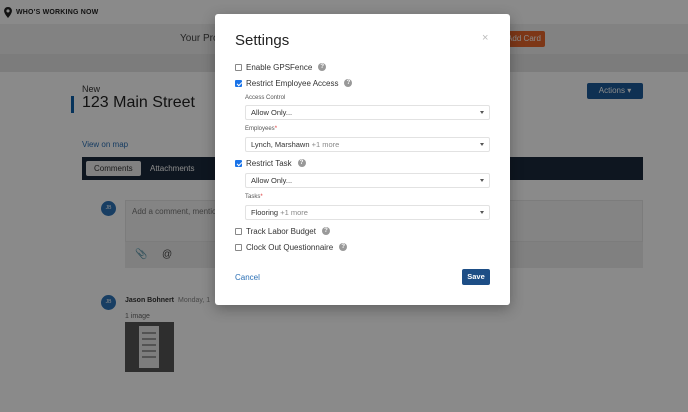 The height and width of the screenshot is (412, 688). I want to click on track-labor-budget-label: Track Labor Budget, so click(281, 231).